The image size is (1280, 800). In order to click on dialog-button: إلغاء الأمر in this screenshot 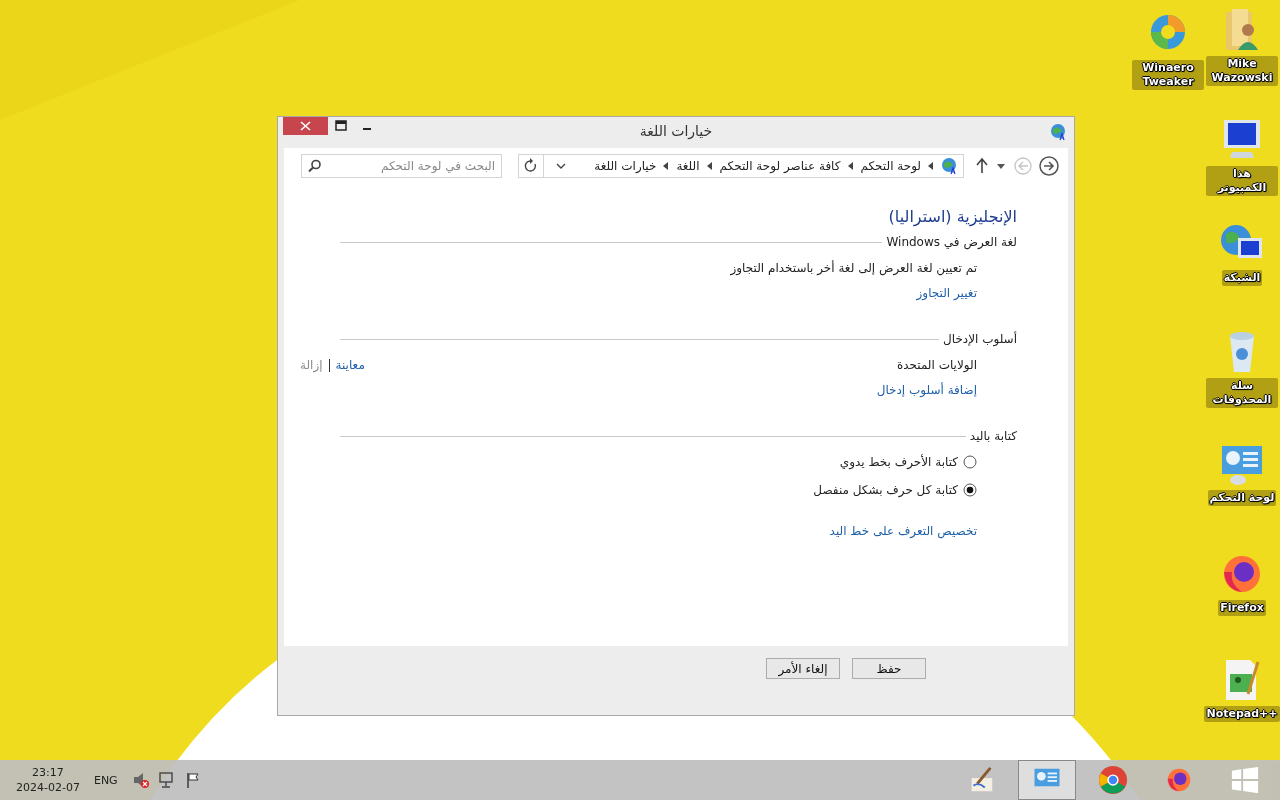, I will do `click(803, 668)`.